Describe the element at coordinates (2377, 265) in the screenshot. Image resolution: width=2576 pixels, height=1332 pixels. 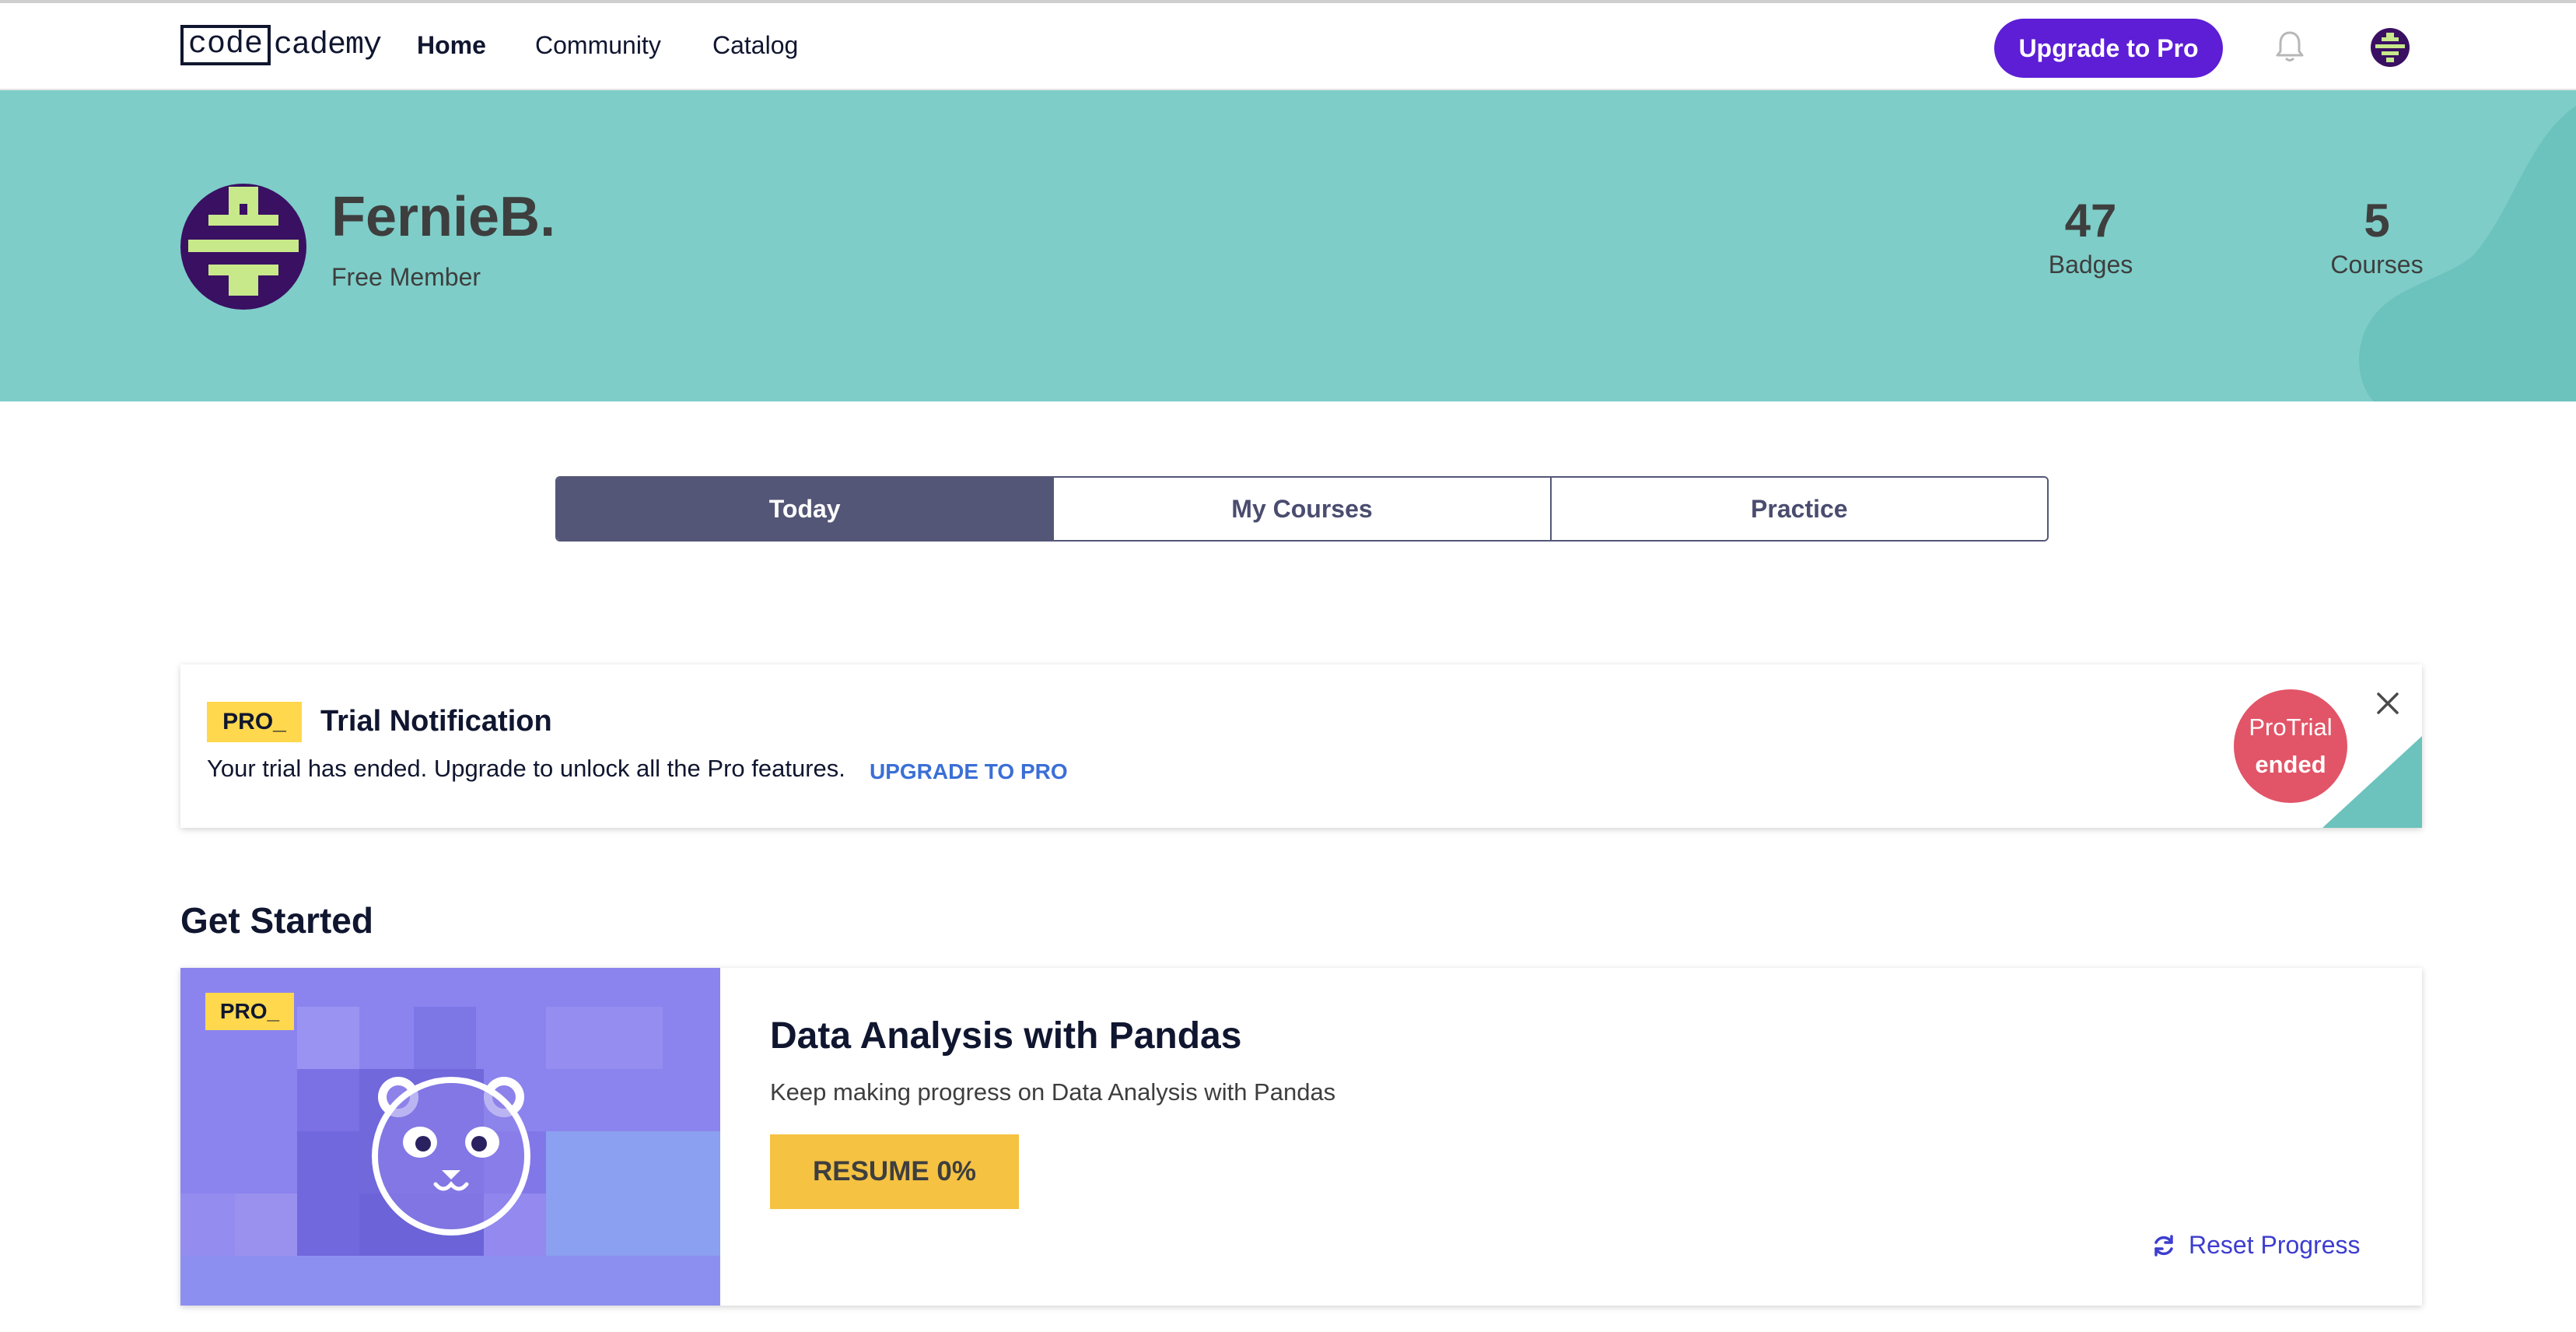
I see `stat-courses-label: Courses` at that location.